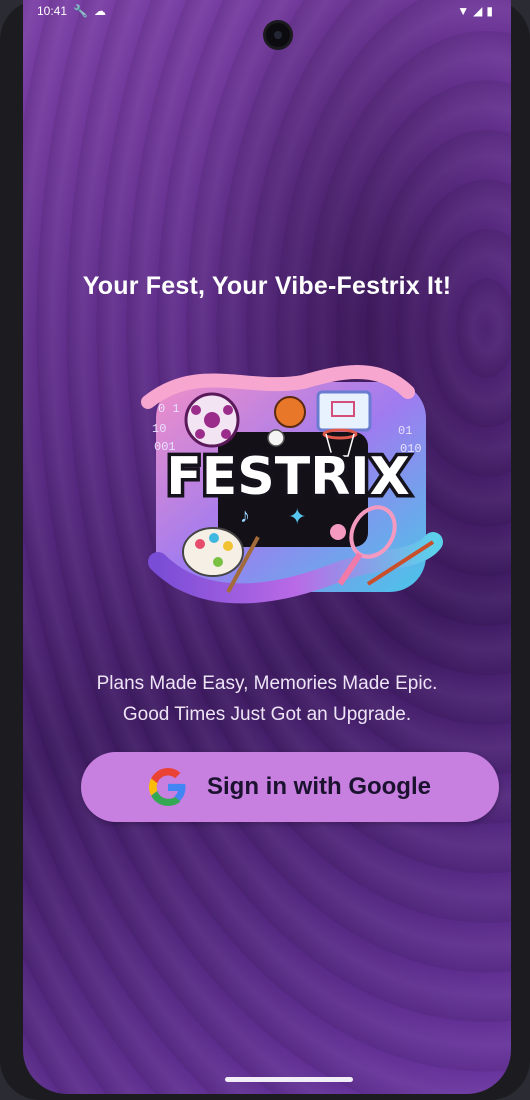  I want to click on wifi-icon: ▼, so click(463, 11).